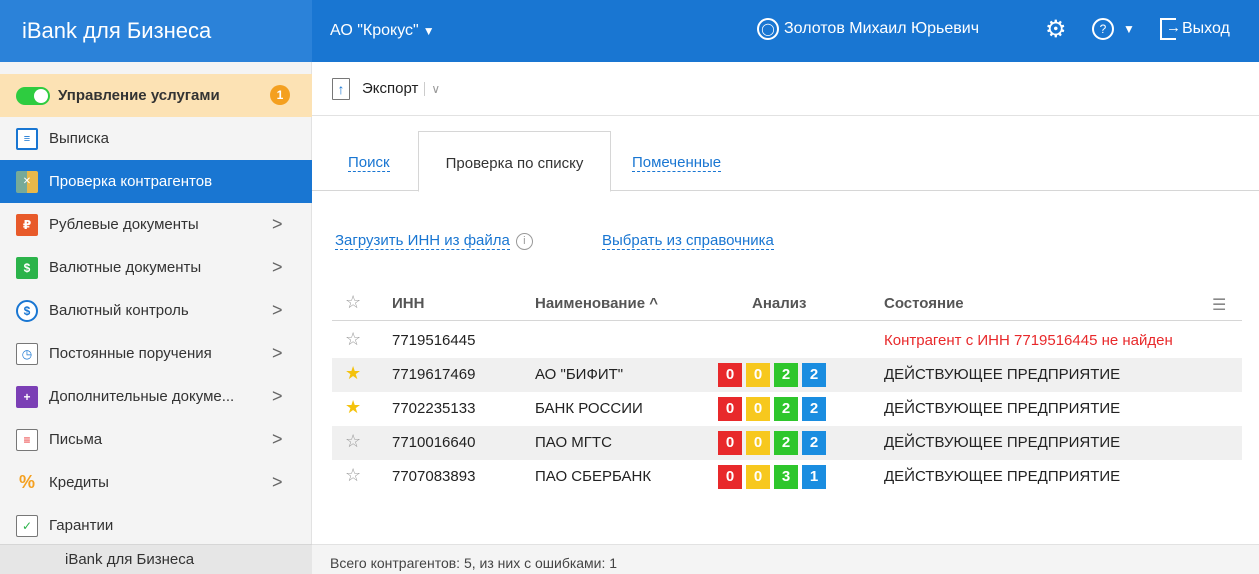  What do you see at coordinates (422, 241) in the screenshot?
I see `load-inn-link: Загрузить ИНН из файла` at bounding box center [422, 241].